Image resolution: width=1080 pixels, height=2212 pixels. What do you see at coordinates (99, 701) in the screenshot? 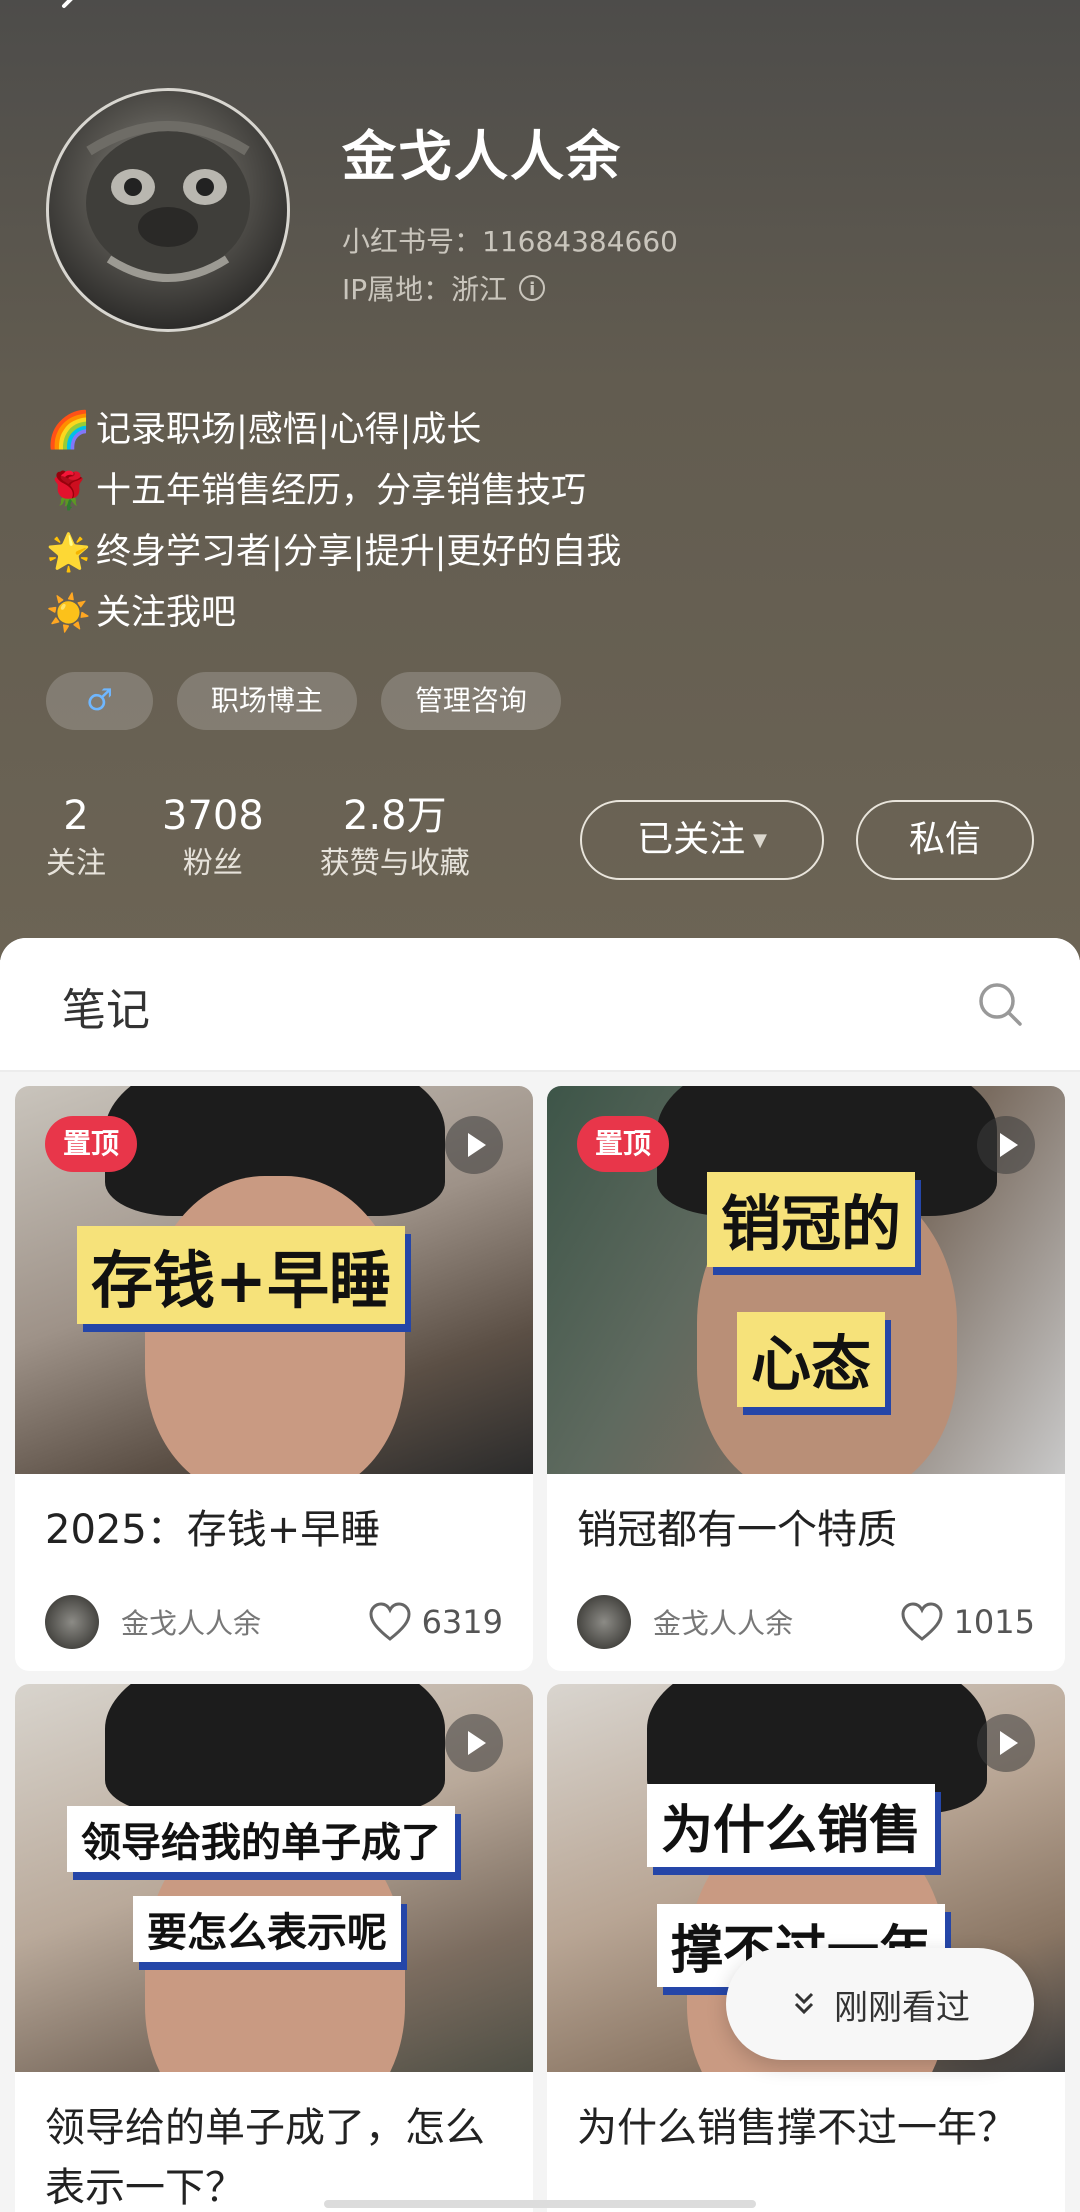
I see `gender-tag: ♂` at bounding box center [99, 701].